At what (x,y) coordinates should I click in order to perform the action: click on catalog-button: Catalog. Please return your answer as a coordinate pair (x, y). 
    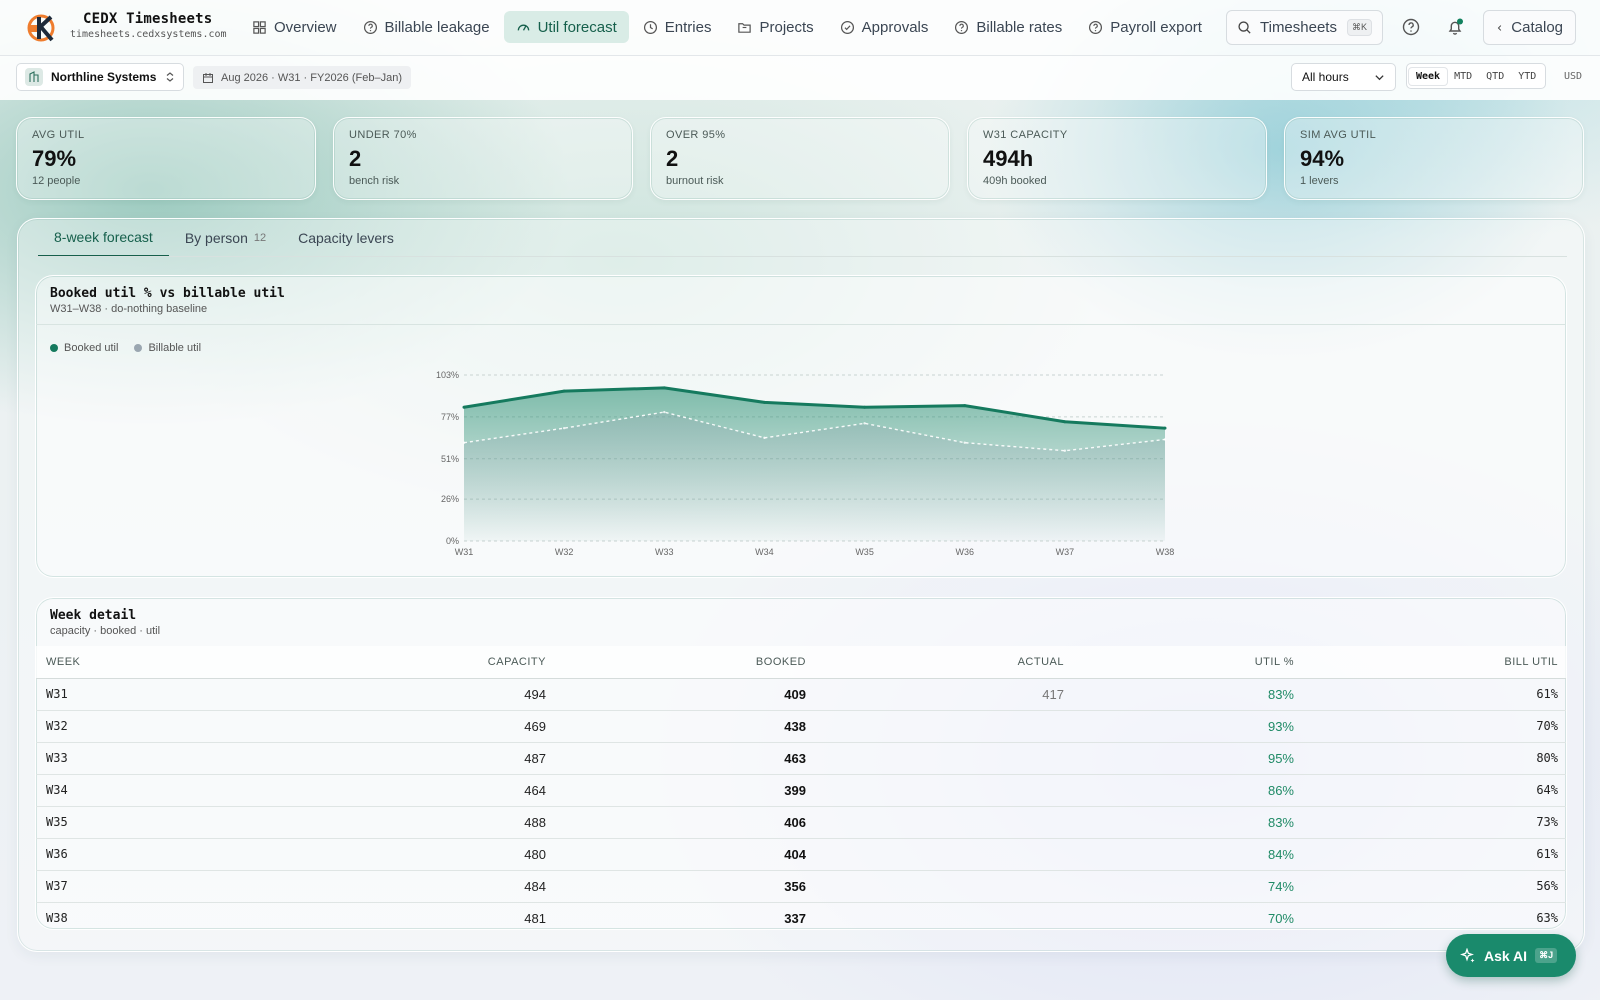
    Looking at the image, I should click on (1529, 27).